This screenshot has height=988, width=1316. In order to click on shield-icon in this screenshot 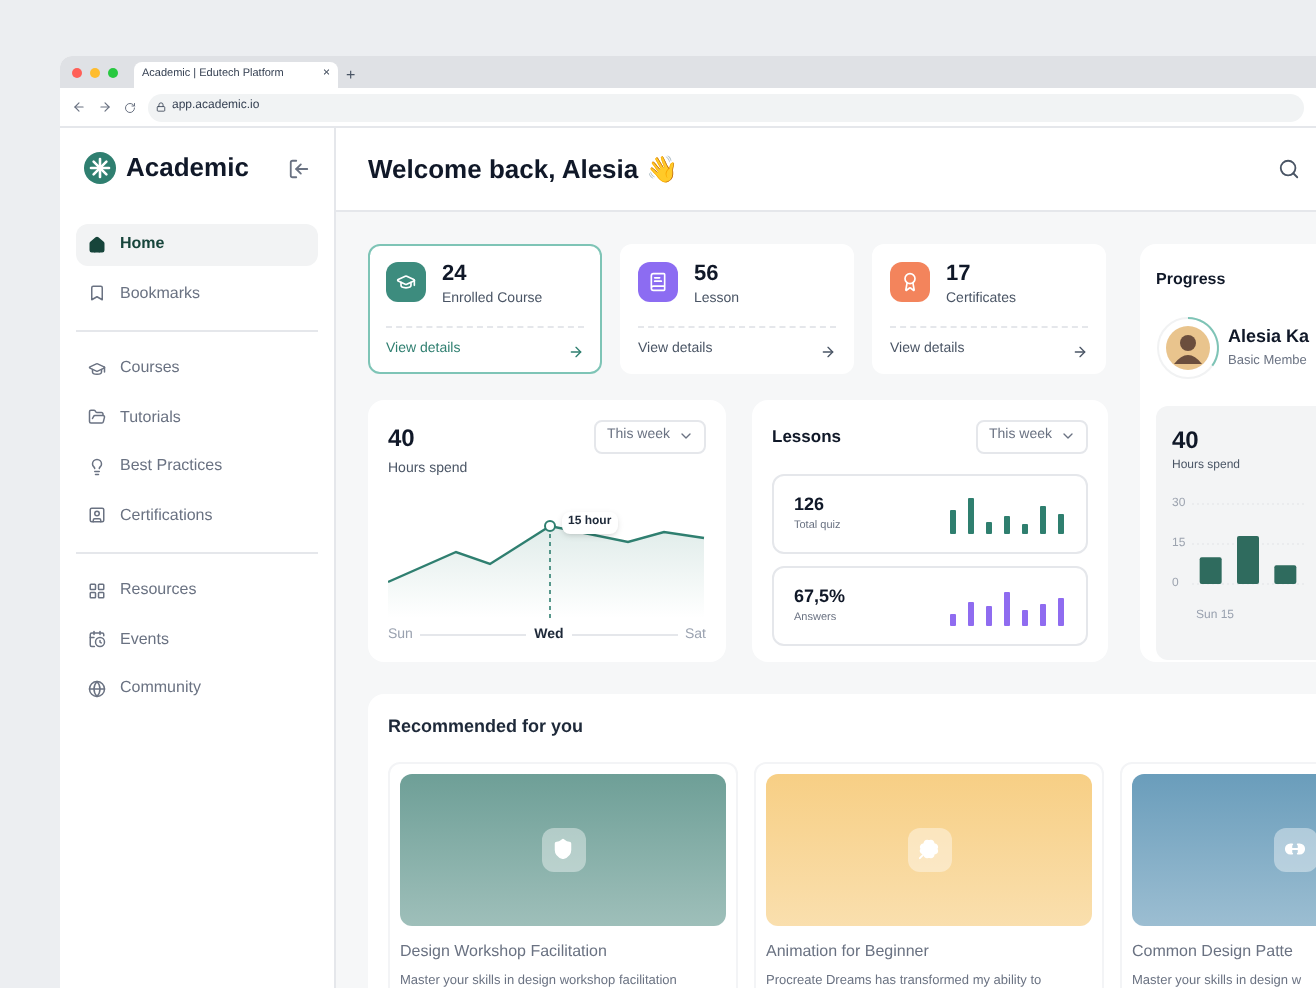, I will do `click(563, 849)`.